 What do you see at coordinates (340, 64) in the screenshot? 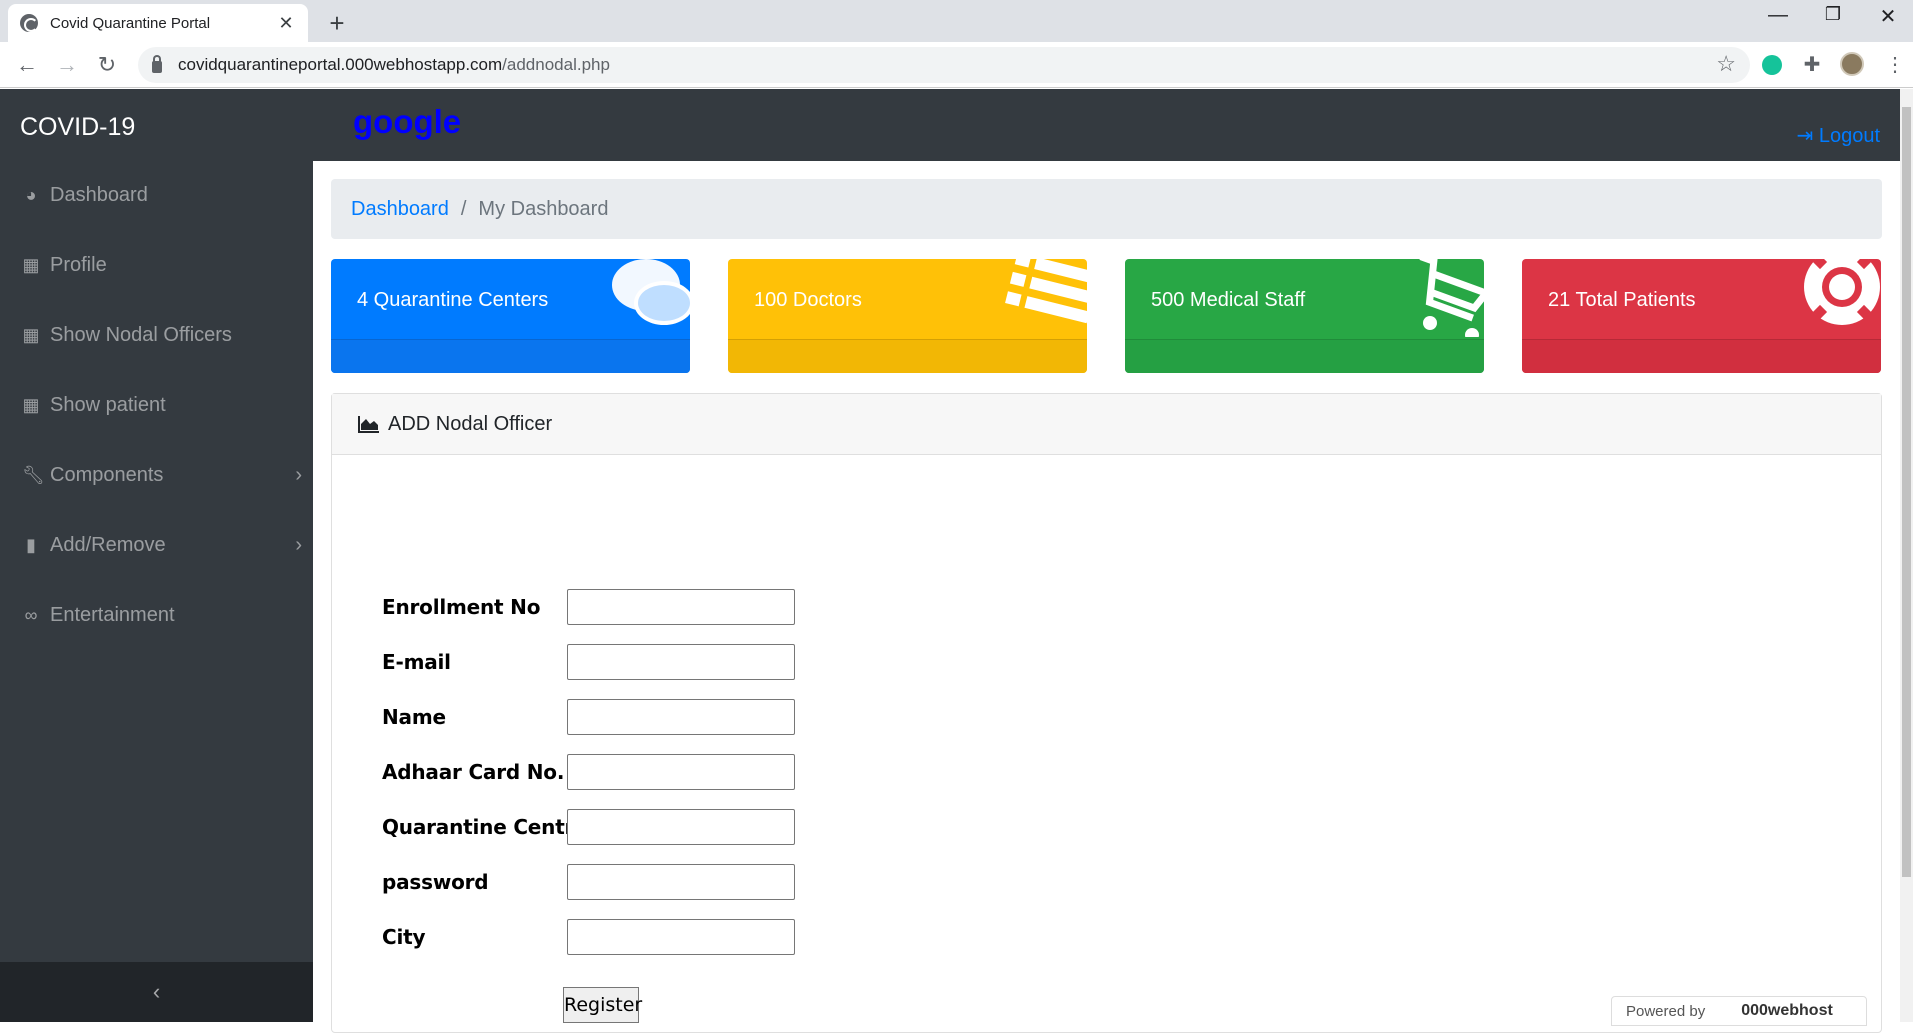
I see `url-host: covidquarantineportal.000webhostapp.com` at bounding box center [340, 64].